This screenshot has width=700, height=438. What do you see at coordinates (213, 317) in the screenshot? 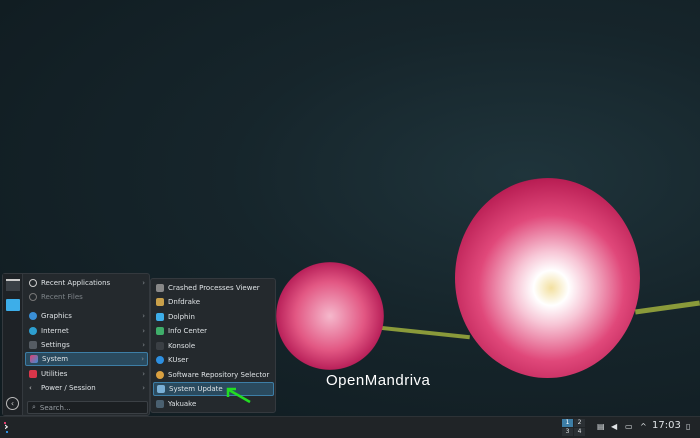
I see `submenu-item-dolphin: Dolphin` at bounding box center [213, 317].